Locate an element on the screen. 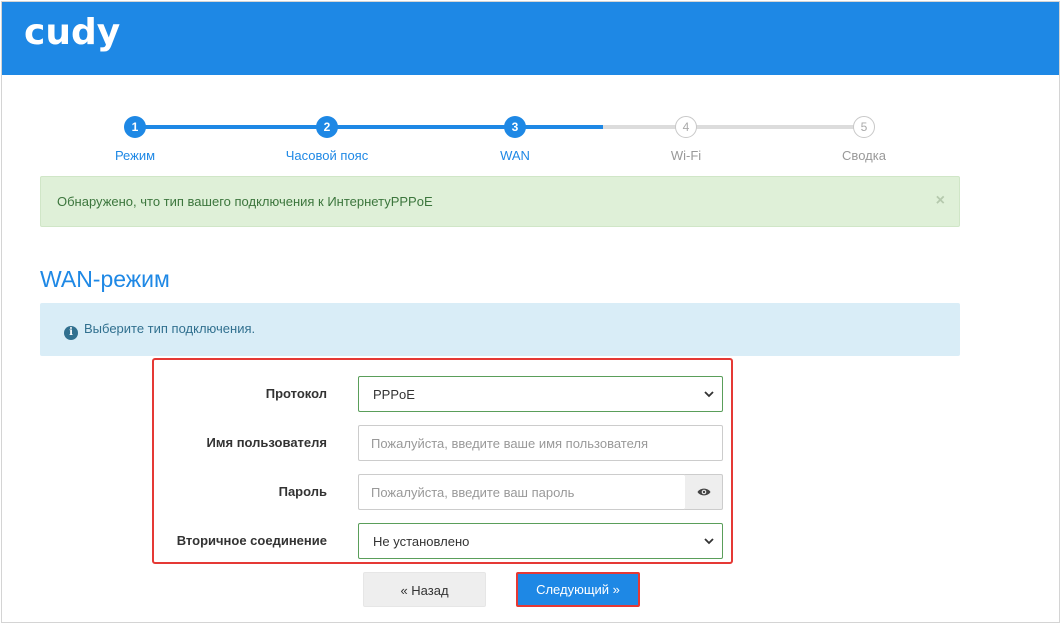 The image size is (1061, 625). protocol-row: Протокол PPPoE is located at coordinates (442, 394).